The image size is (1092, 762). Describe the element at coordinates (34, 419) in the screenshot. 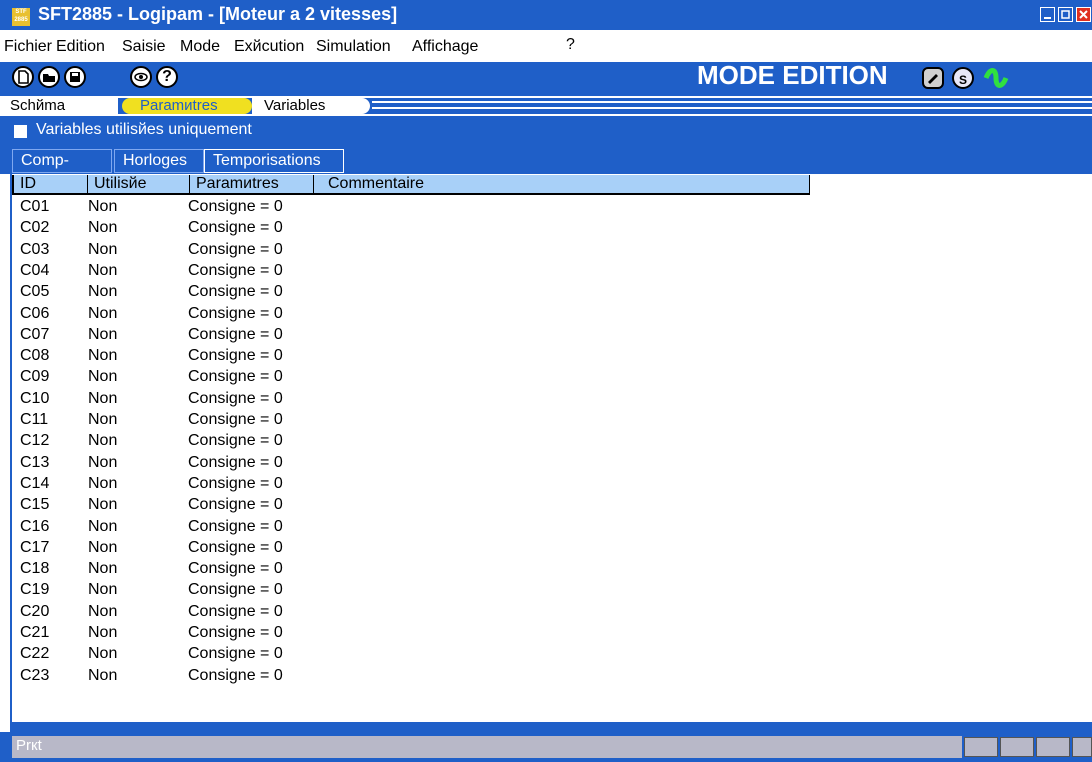

I see `cell-id: C11` at that location.